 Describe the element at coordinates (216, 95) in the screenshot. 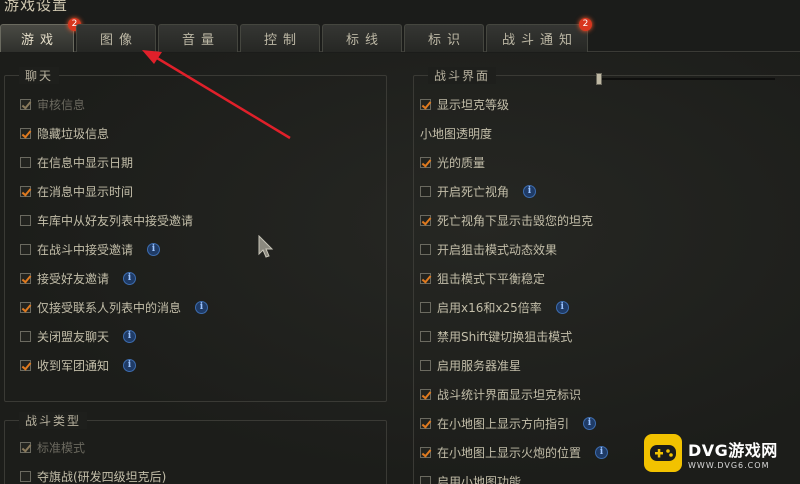

I see `annotation-arrow-icon` at that location.